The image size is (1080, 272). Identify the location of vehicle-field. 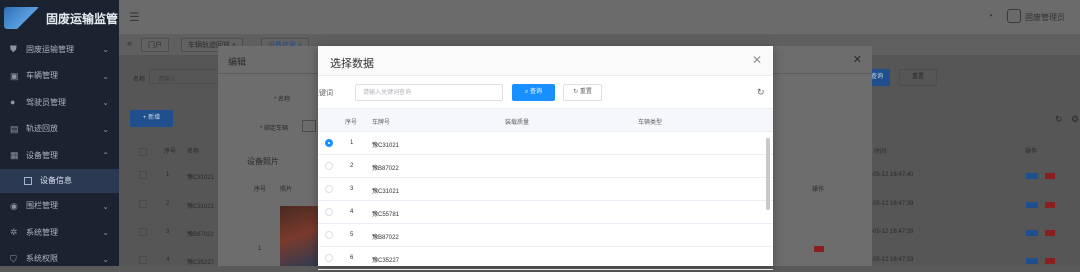
(309, 126).